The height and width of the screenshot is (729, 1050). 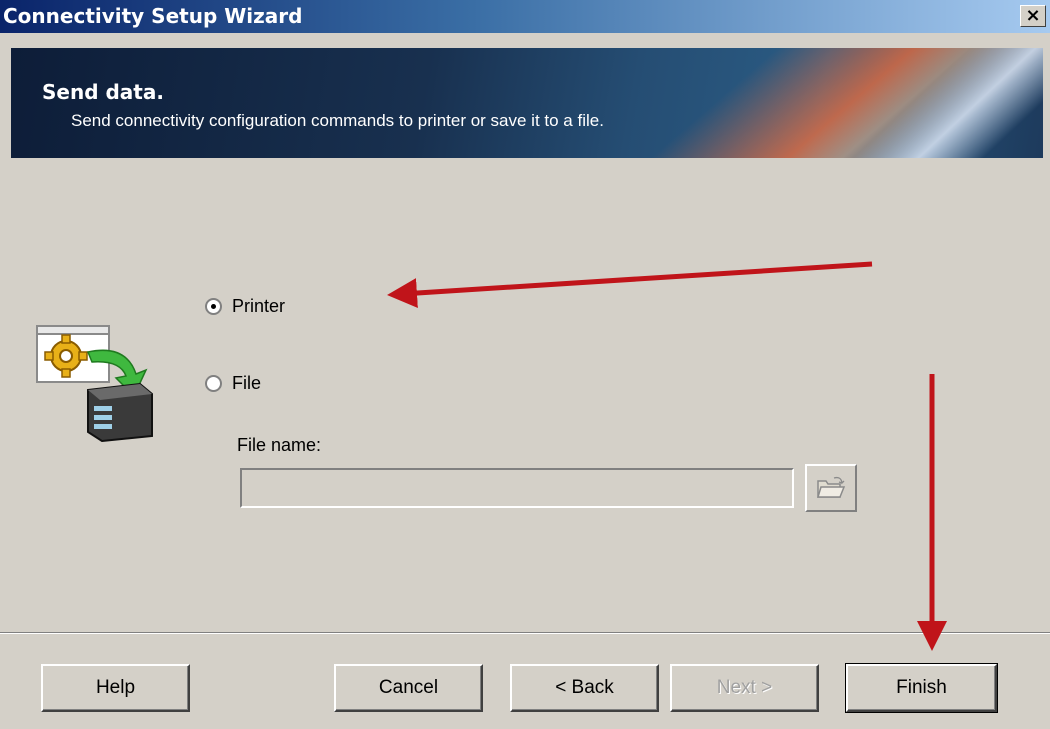 What do you see at coordinates (213, 306) in the screenshot?
I see `printer-radio` at bounding box center [213, 306].